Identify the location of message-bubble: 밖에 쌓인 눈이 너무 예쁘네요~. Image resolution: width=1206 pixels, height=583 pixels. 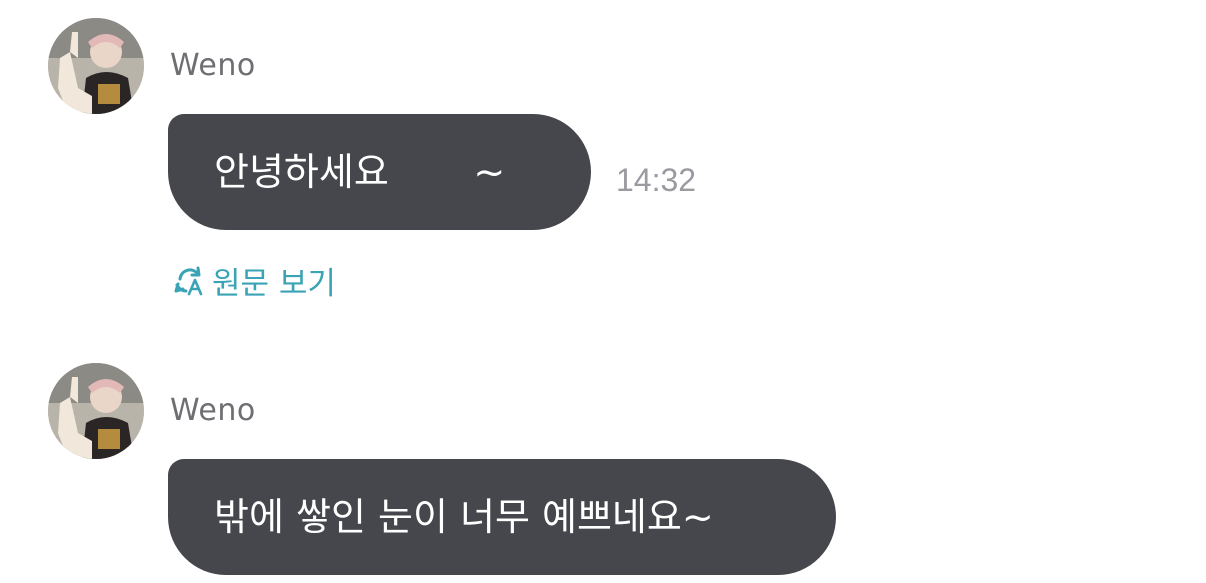
(502, 517).